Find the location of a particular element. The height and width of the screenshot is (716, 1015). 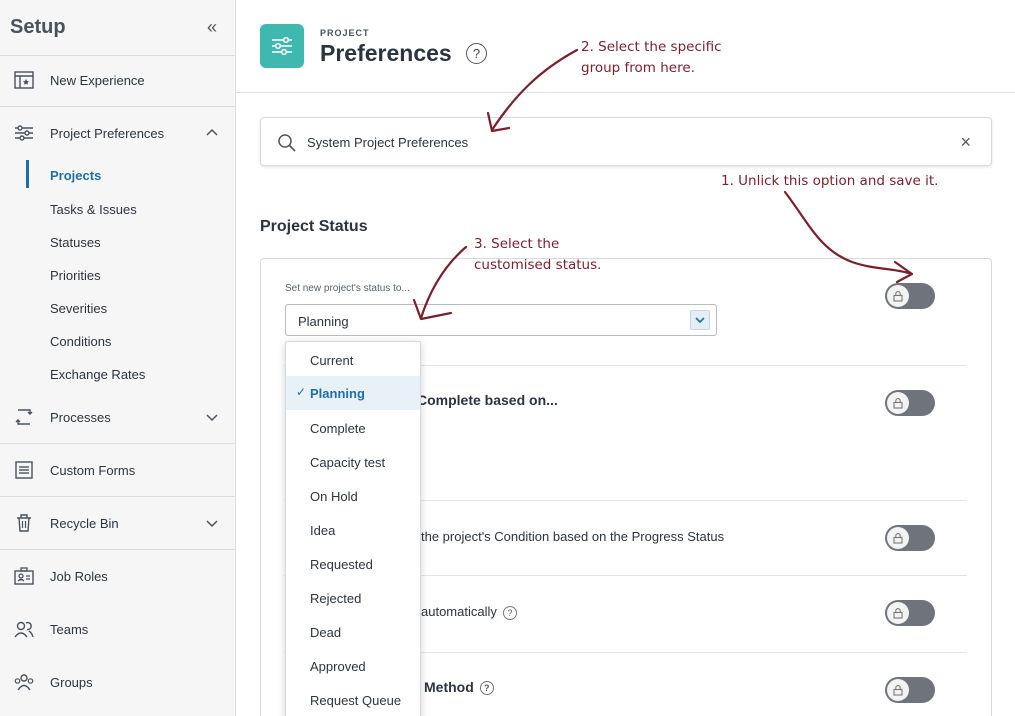

preferences-icon is located at coordinates (282, 46).